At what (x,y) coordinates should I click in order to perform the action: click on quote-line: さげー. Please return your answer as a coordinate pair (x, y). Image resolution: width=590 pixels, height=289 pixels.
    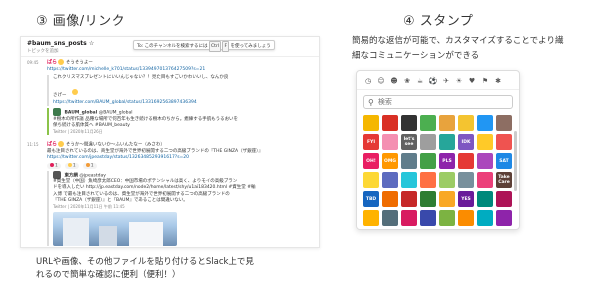
    Looking at the image, I should click on (60, 96).